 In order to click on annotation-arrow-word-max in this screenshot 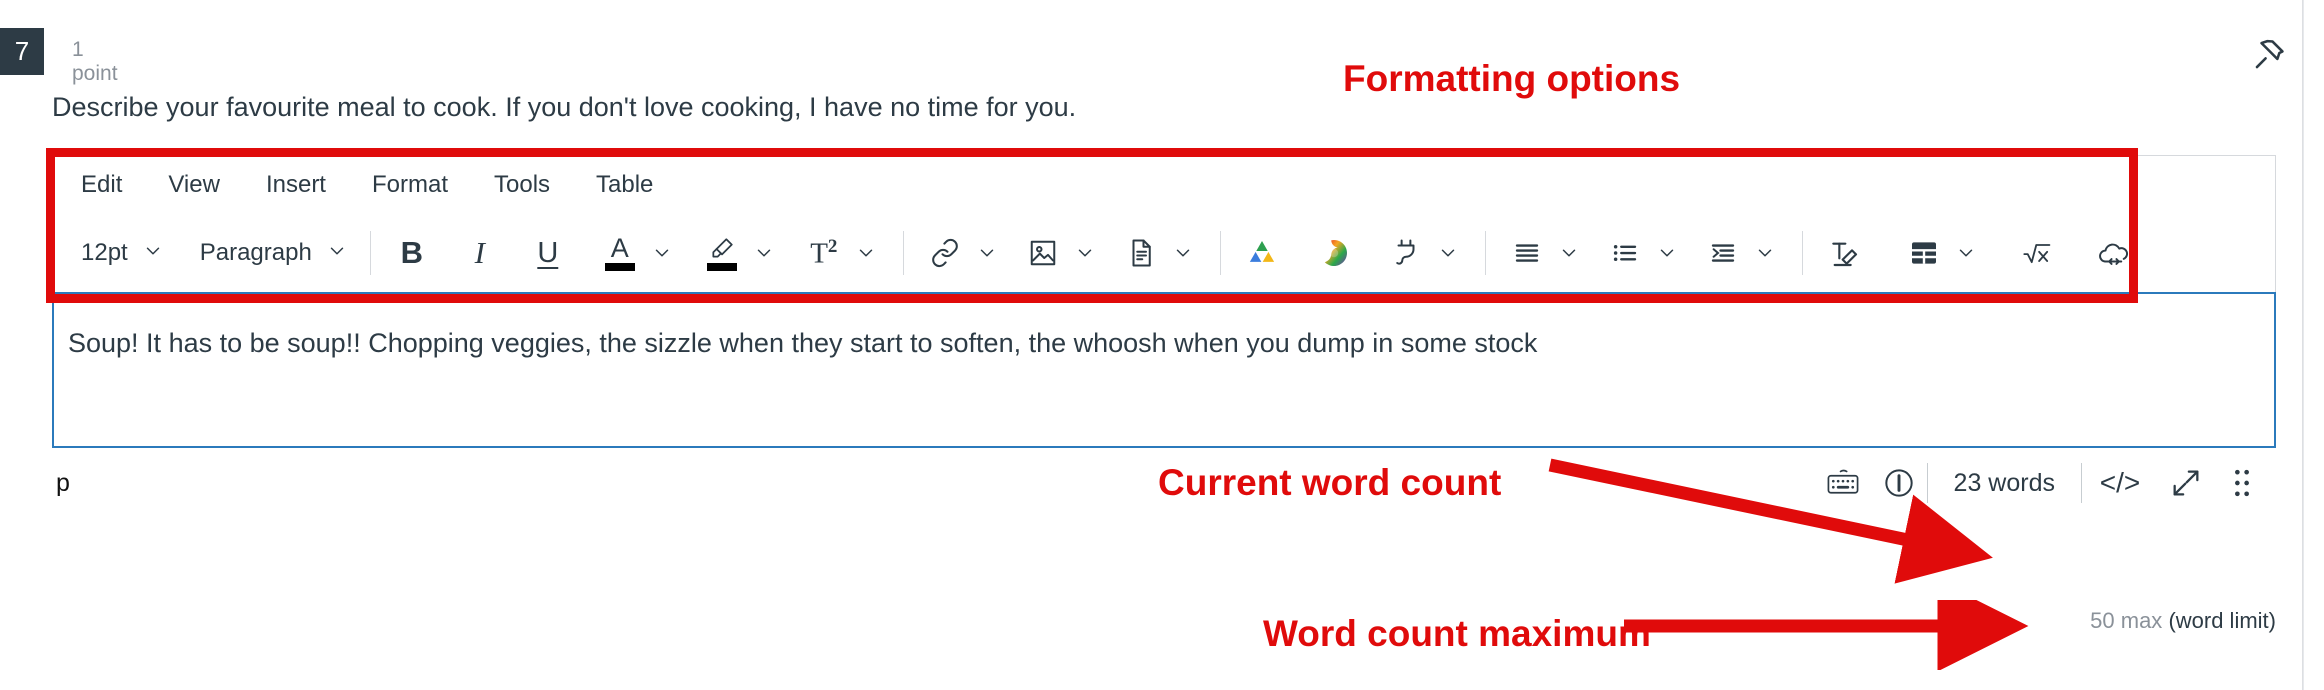, I will do `click(1826, 635)`.